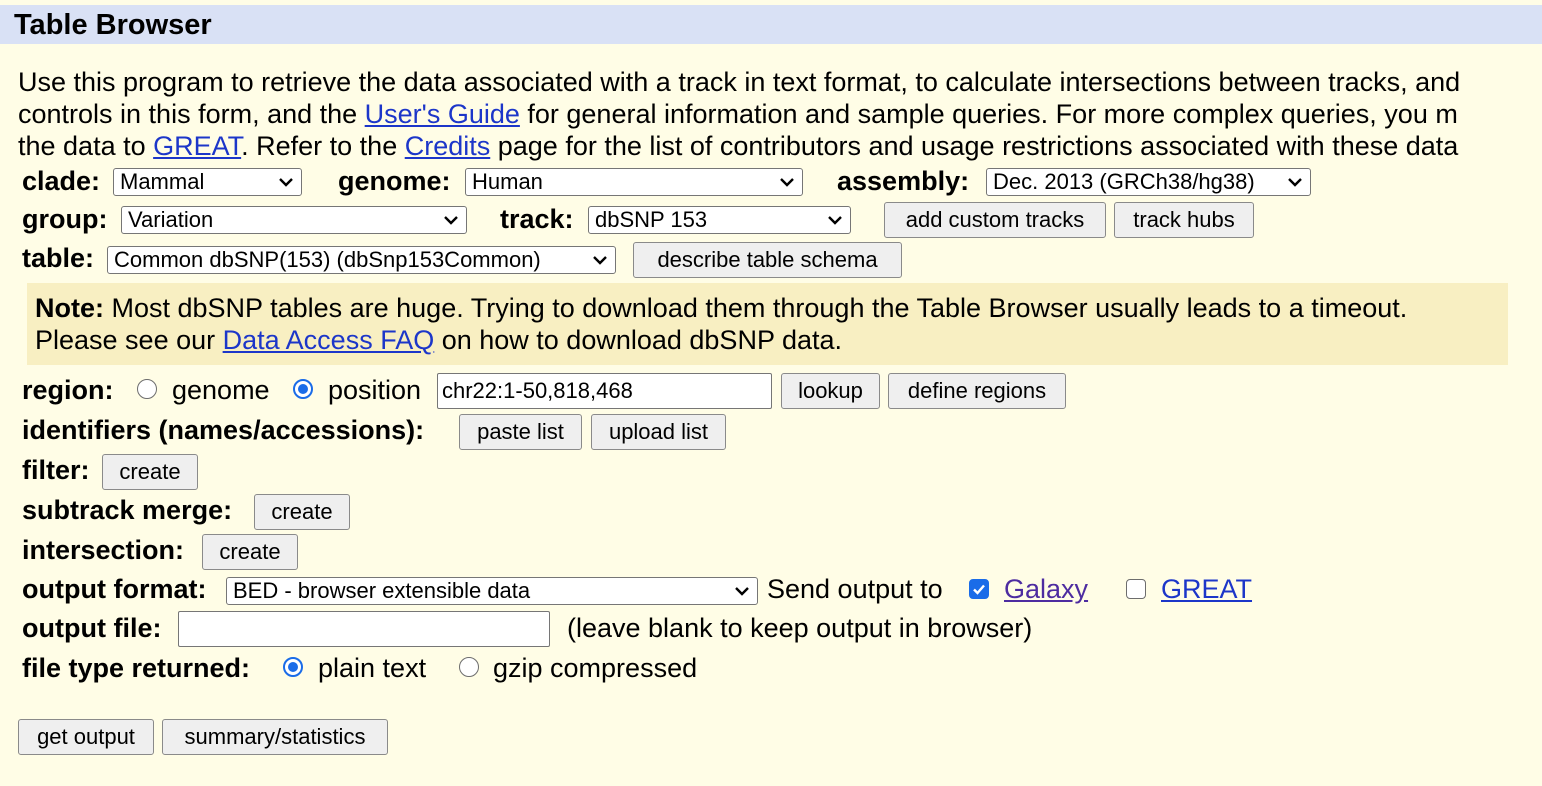  What do you see at coordinates (1136, 589) in the screenshot?
I see `great-checkbox` at bounding box center [1136, 589].